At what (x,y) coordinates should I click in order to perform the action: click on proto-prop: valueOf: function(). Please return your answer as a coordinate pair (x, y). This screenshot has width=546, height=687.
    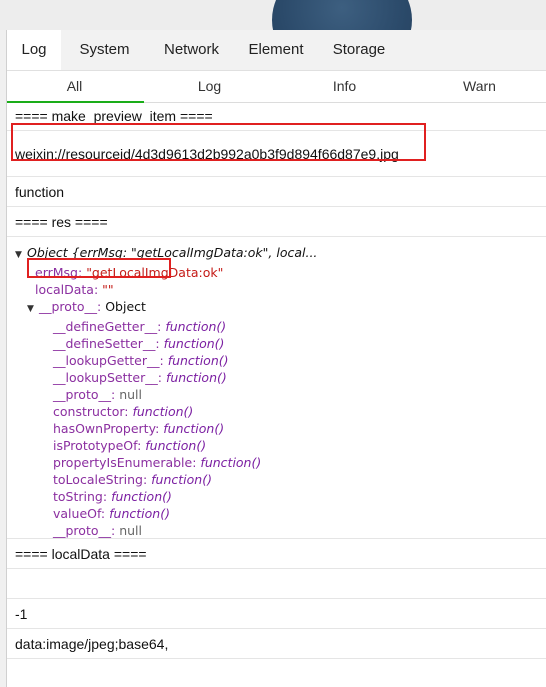
    Looking at the image, I should click on (277, 513).